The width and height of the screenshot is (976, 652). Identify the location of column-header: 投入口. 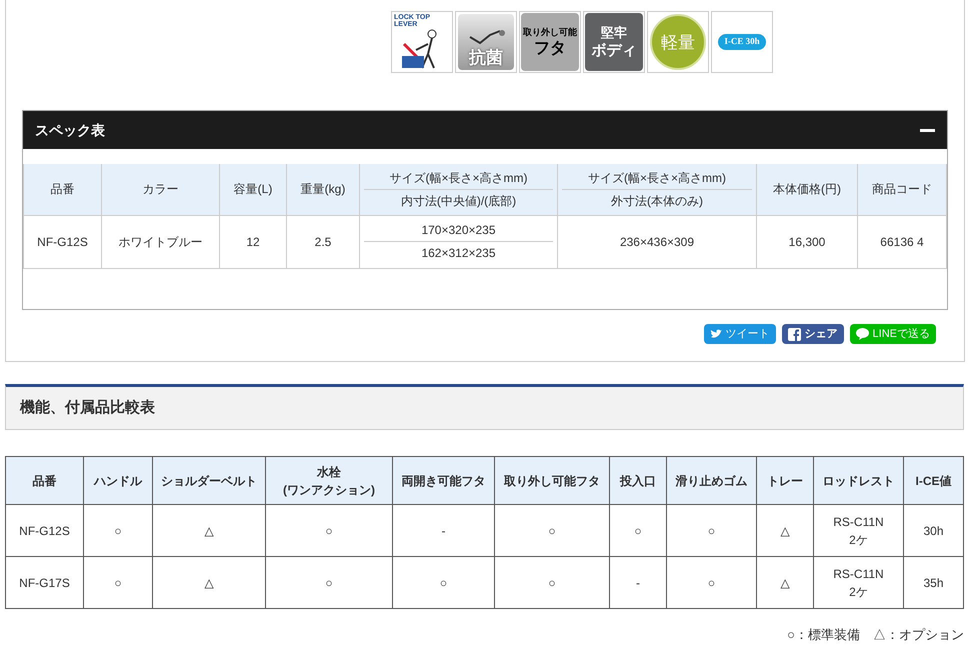
(638, 481).